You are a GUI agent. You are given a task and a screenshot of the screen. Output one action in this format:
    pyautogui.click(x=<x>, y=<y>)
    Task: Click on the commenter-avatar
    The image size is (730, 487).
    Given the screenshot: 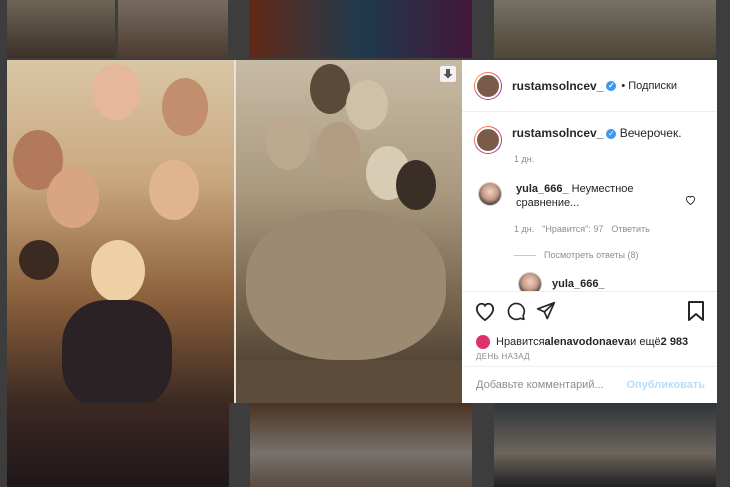 What is the action you would take?
    pyautogui.click(x=490, y=194)
    